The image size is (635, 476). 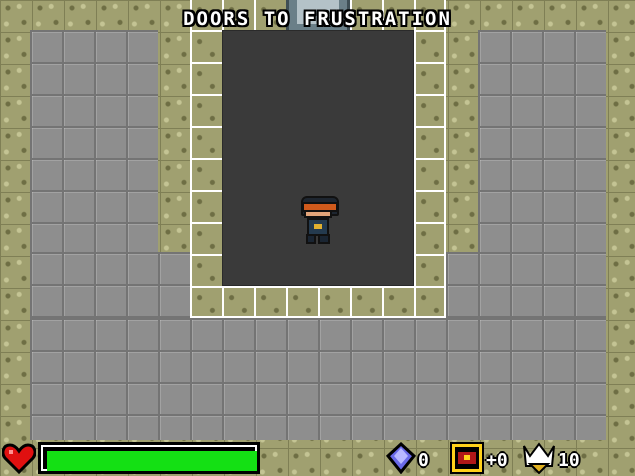 I want to click on health-bar, so click(x=149, y=458).